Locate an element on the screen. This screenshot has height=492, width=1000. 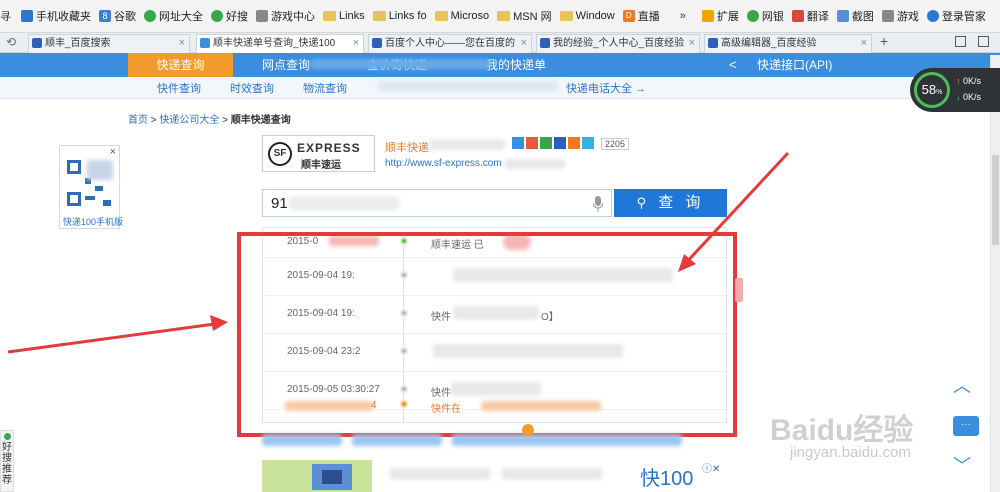
baidu-jingyan-watermark: Baidu经验 is located at coordinates (842, 430).